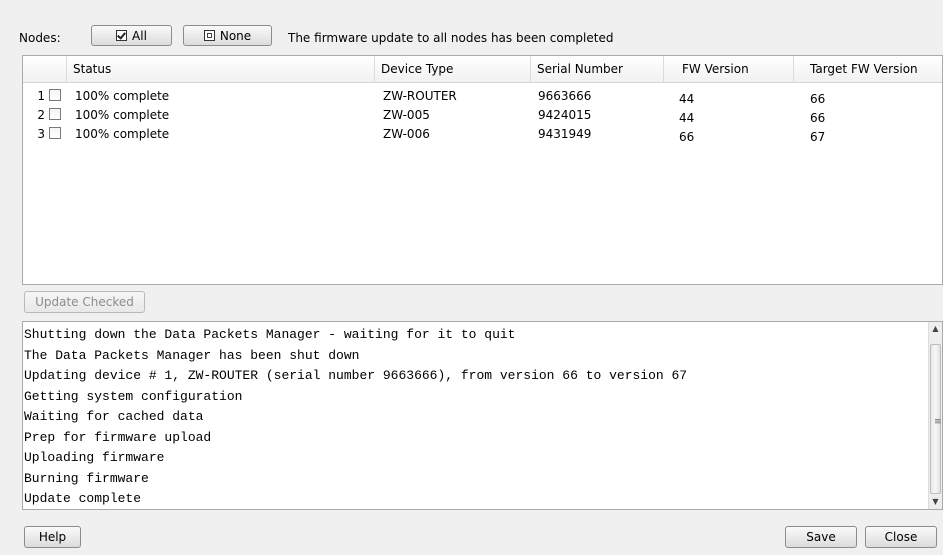 The image size is (943, 555). I want to click on select-all-label: All, so click(139, 35).